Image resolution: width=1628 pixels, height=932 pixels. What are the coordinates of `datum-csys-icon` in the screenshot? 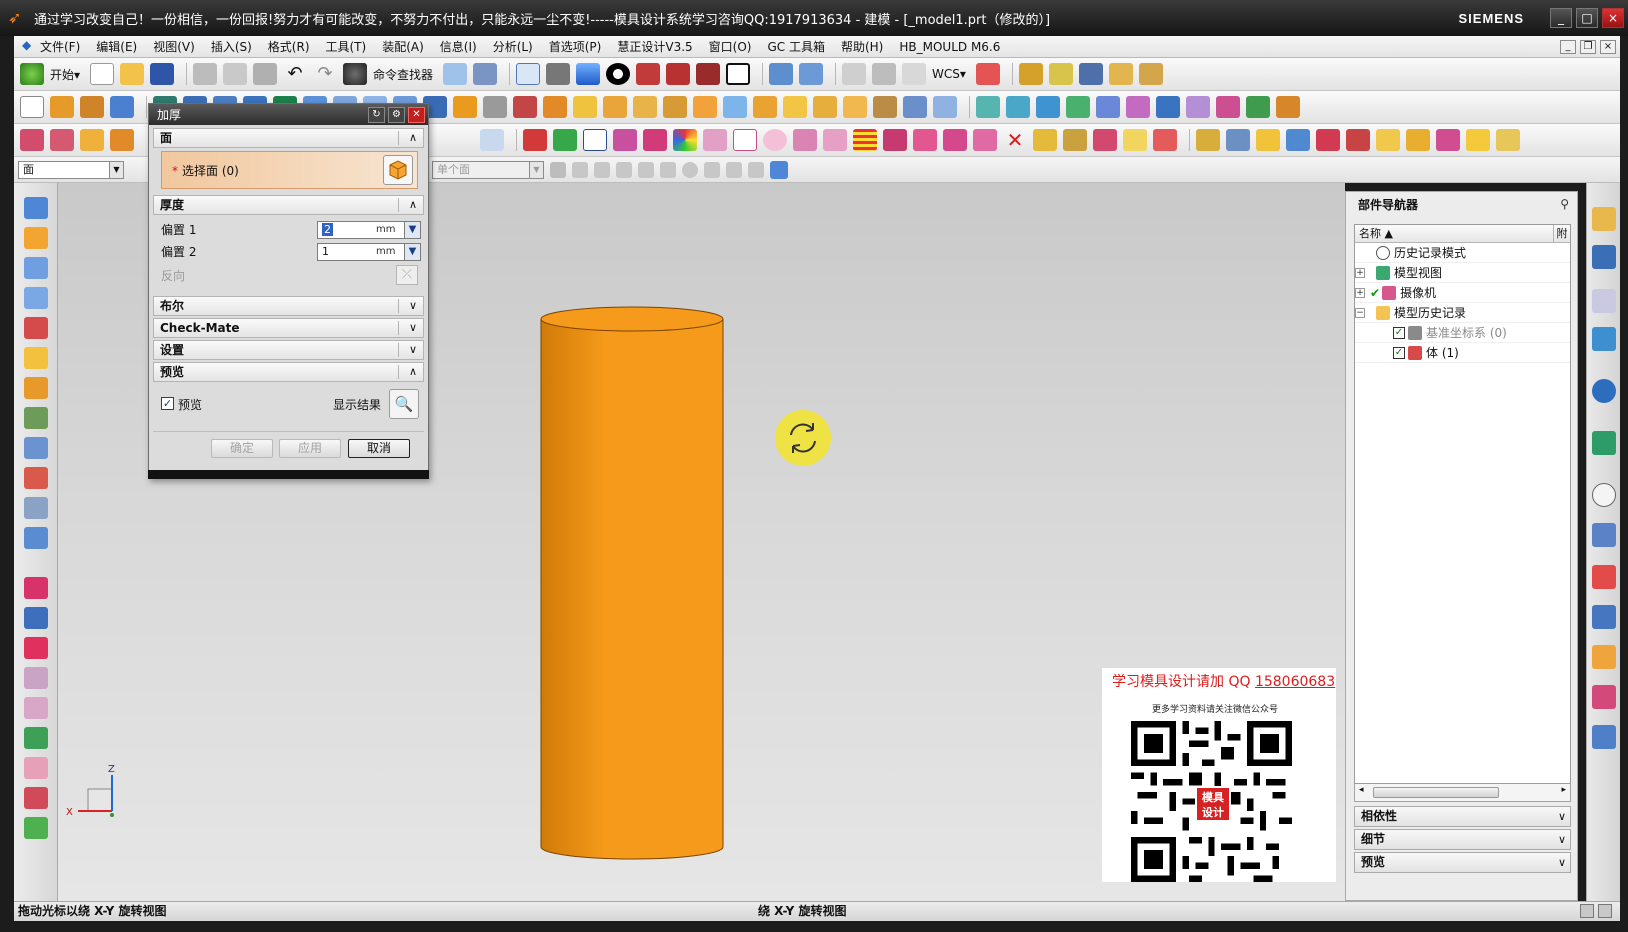 It's located at (1060, 74).